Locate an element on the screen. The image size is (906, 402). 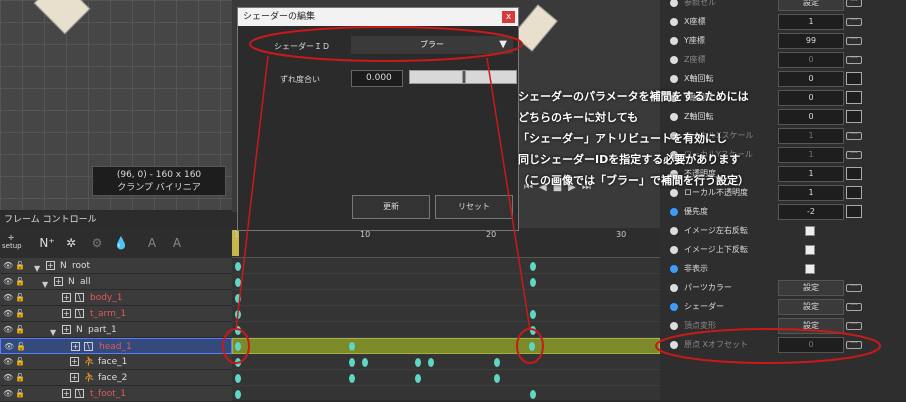
property-row: シェーダー 設定 ···· is located at coordinates (783, 307).